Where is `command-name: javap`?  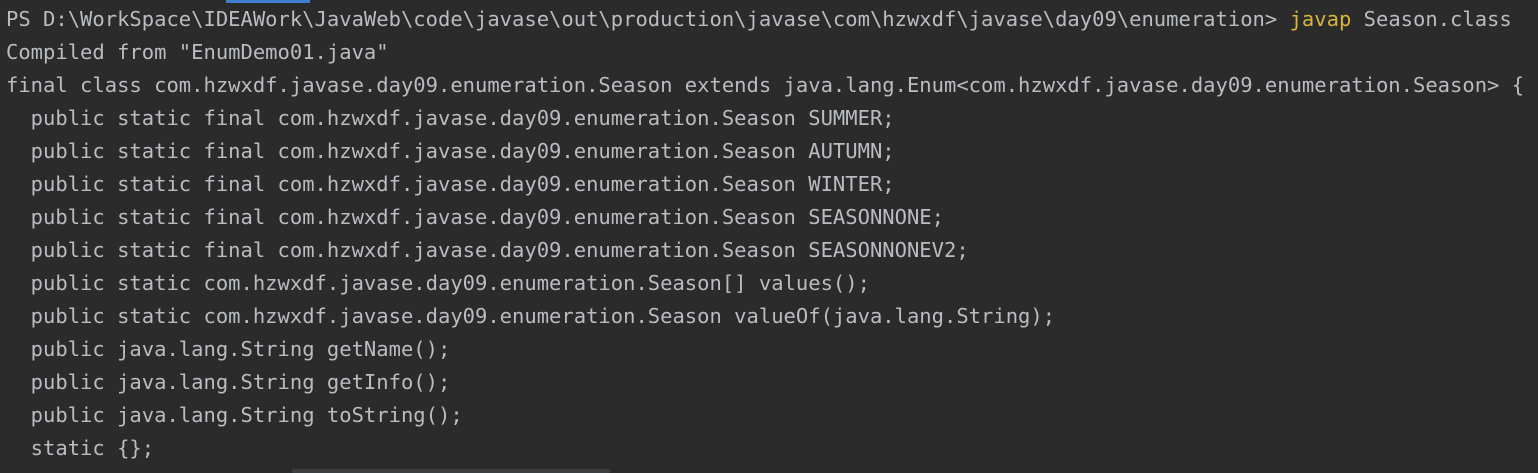
command-name: javap is located at coordinates (1320, 19).